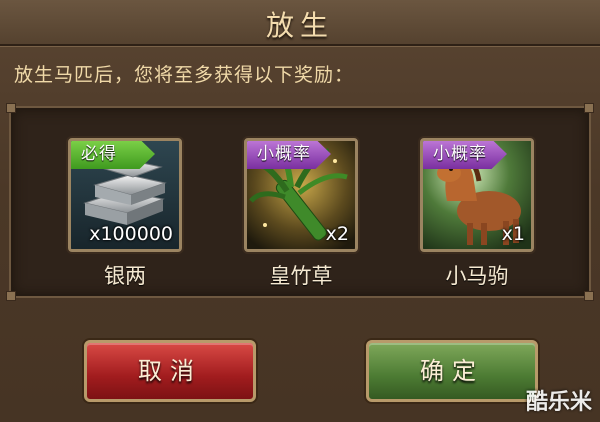  Describe the element at coordinates (125, 195) in the screenshot. I see `reward-card: 必得 x100000` at that location.